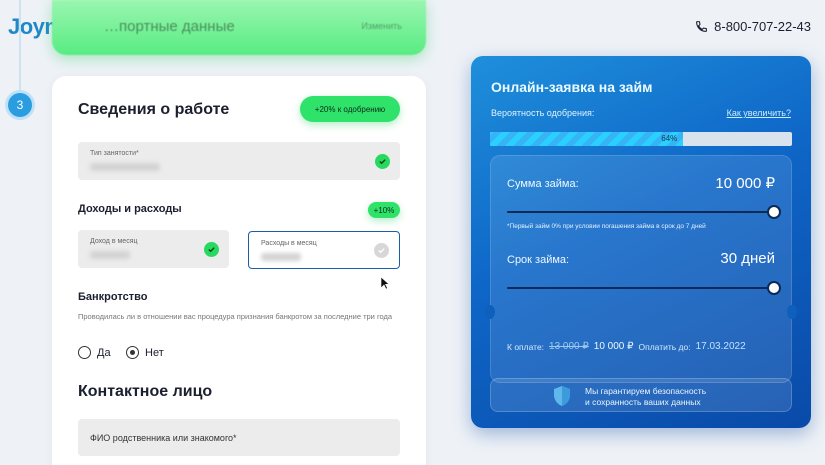 This screenshot has height=465, width=825. I want to click on shield-icon, so click(562, 396).